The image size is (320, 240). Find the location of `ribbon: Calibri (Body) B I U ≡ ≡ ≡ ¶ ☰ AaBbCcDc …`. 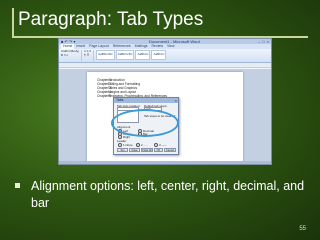

ribbon: Calibri (Body) B I U ≡ ≡ ≡ ¶ ☰ AaBbCcDc … is located at coordinates (165, 56).